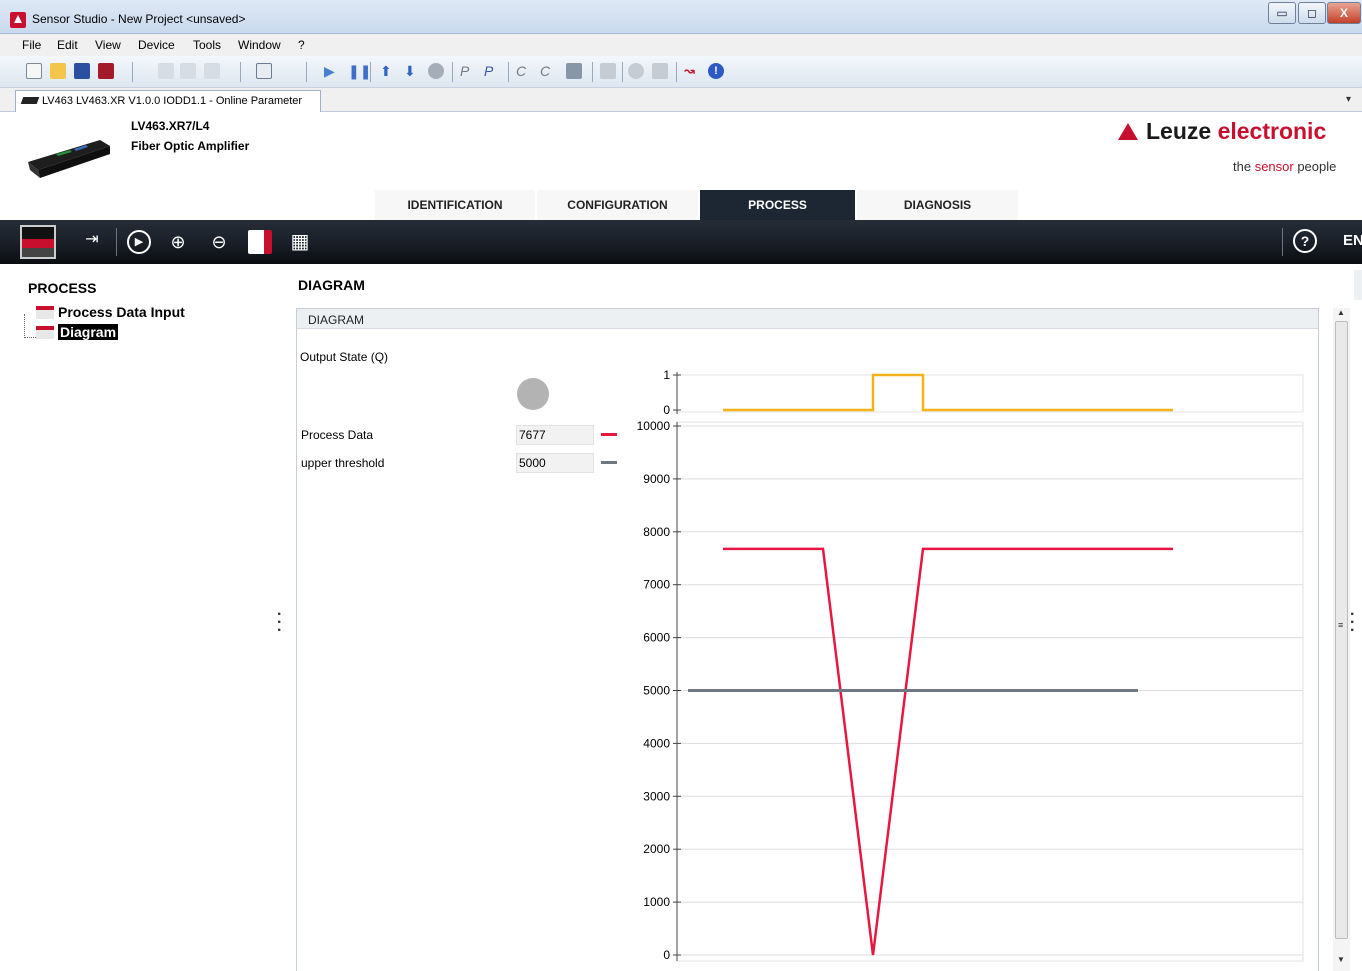 The width and height of the screenshot is (1362, 971). I want to click on right-panel-edge, so click(1358, 285).